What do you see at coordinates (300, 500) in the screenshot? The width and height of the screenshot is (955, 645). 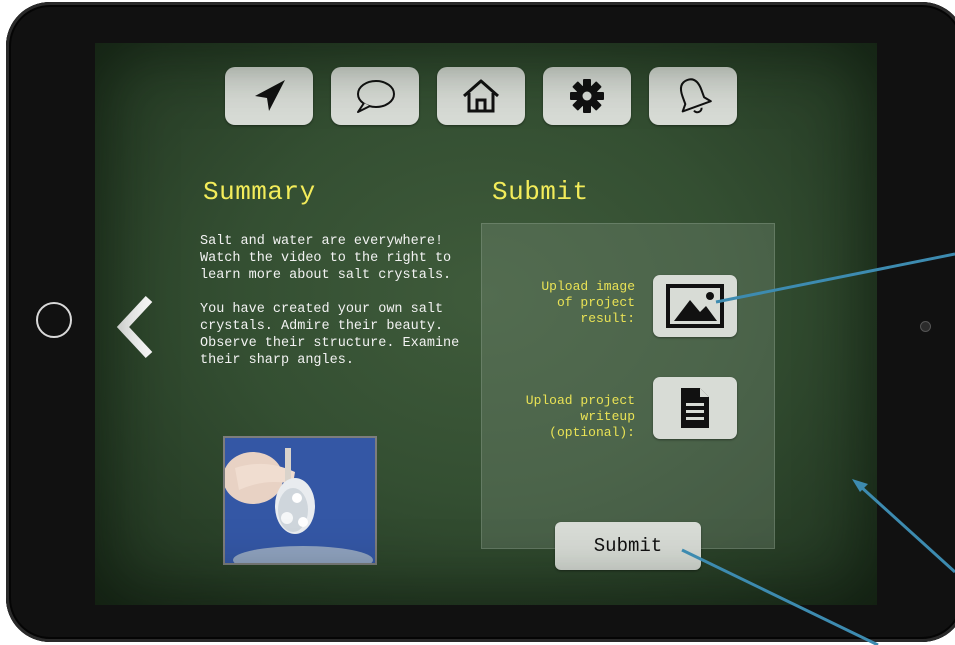 I see `salt-crystal-photo` at bounding box center [300, 500].